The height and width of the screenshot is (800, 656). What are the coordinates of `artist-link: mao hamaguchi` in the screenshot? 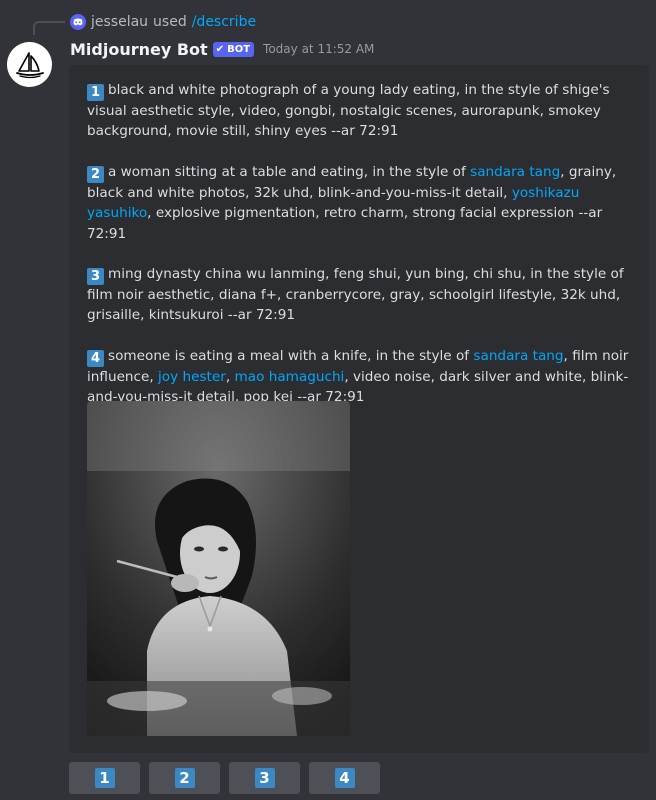 It's located at (290, 377).